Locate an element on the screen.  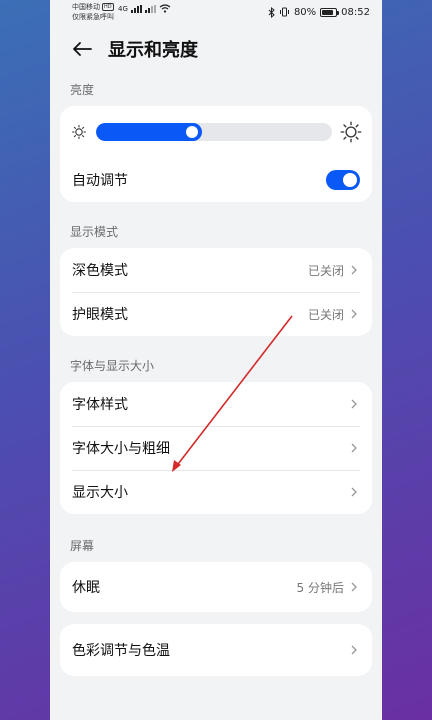
screen-card: 休眠 5 分钟后 is located at coordinates (216, 587).